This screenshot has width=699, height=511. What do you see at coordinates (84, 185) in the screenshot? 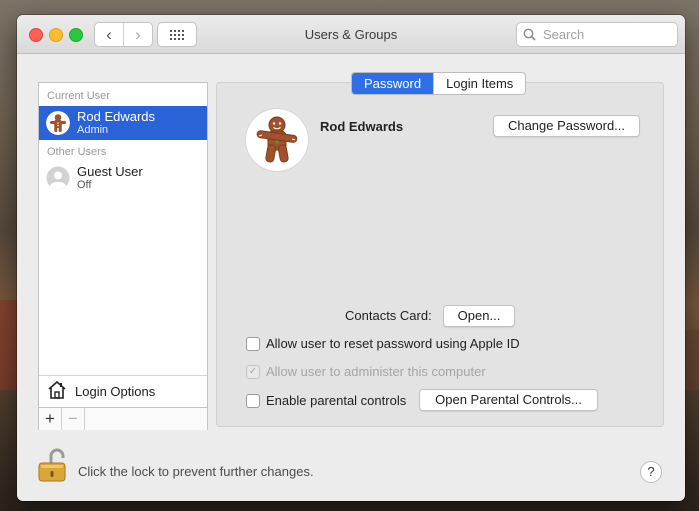
I see `user-status: Off` at bounding box center [84, 185].